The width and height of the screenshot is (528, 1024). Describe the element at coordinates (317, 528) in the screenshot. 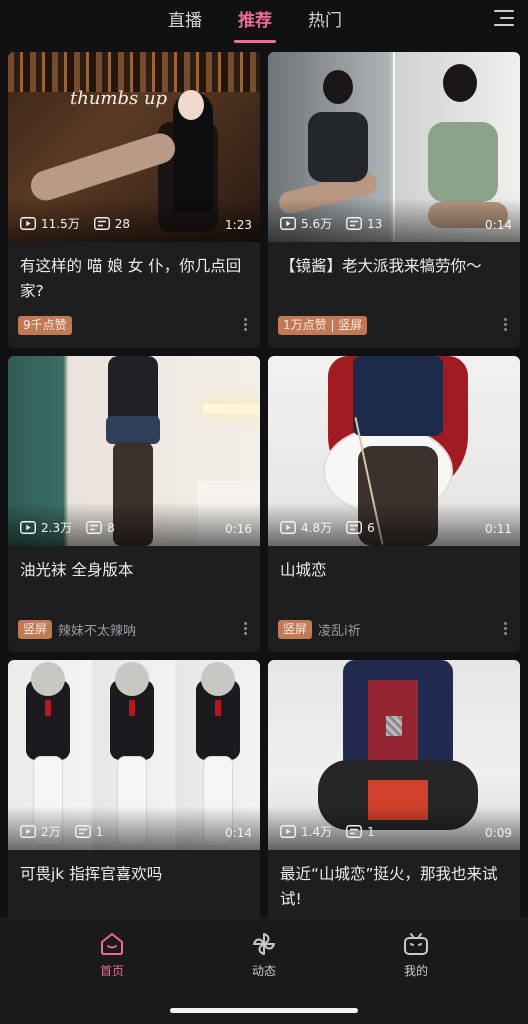

I see `play-count: 4.8万` at that location.